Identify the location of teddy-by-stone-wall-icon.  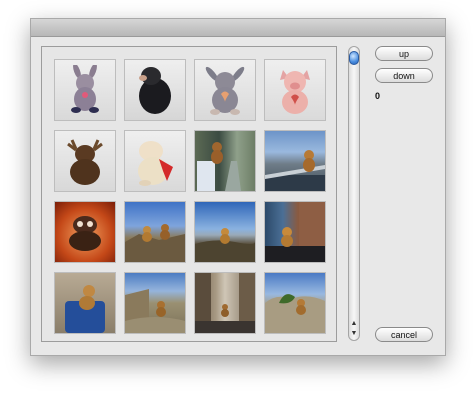
(295, 232).